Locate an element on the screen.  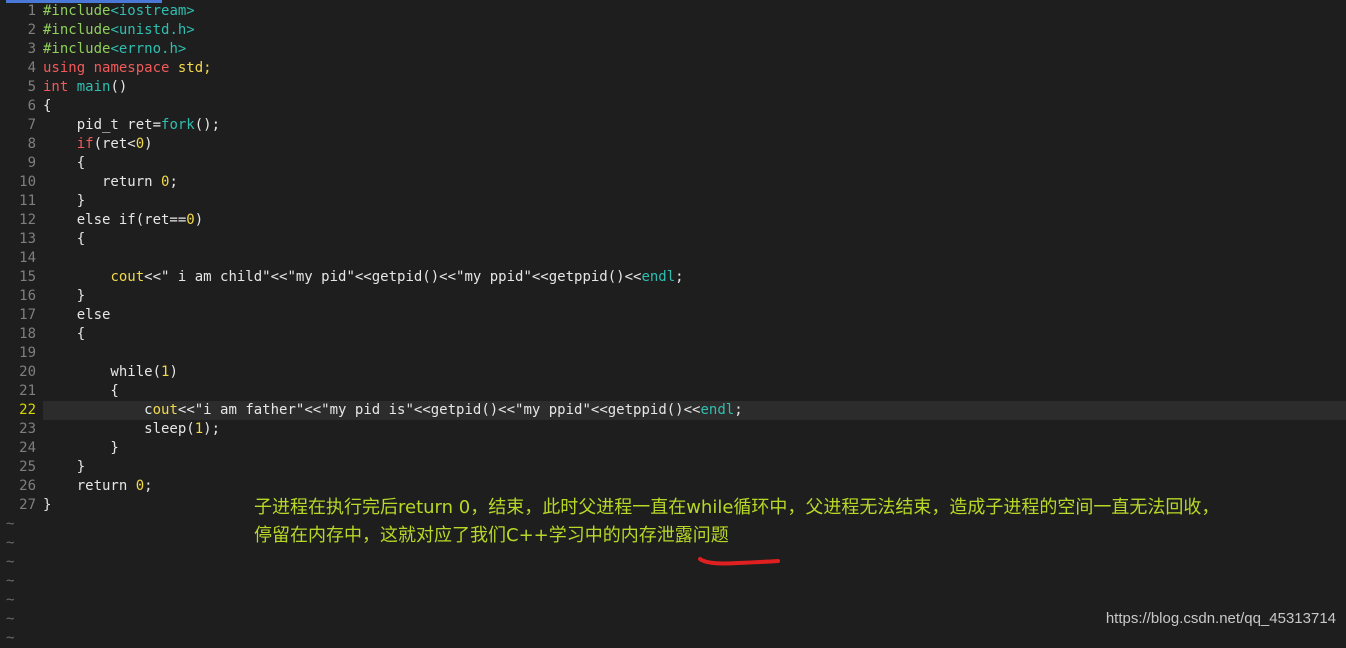
code-line: 3 #include<errno.h> is located at coordinates (673, 49).